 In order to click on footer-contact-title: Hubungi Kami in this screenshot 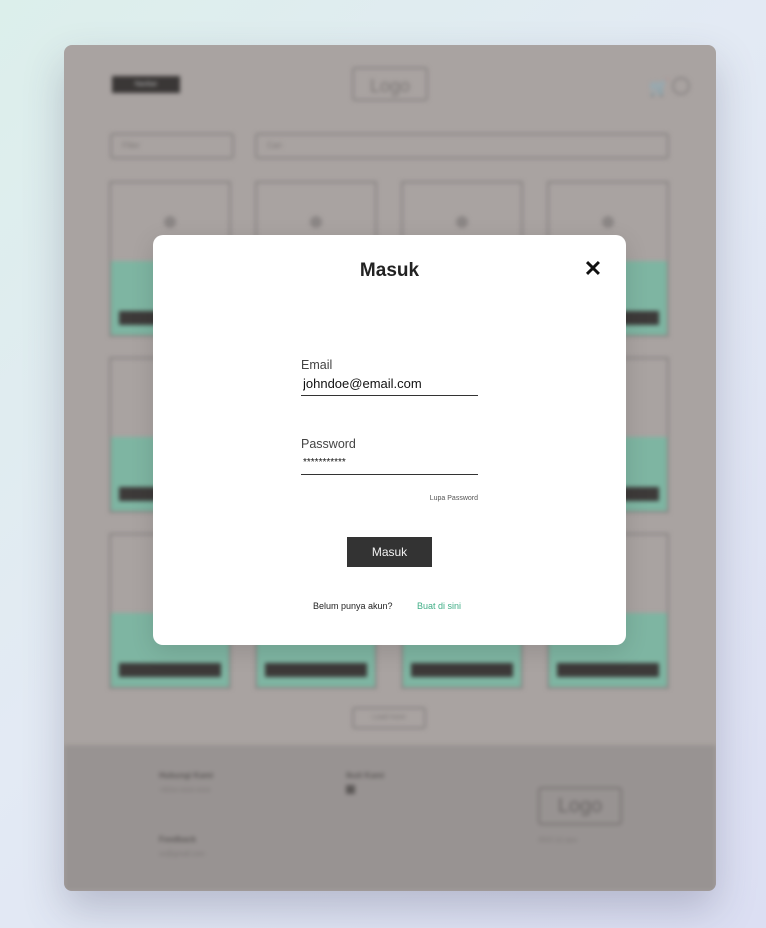, I will do `click(186, 775)`.